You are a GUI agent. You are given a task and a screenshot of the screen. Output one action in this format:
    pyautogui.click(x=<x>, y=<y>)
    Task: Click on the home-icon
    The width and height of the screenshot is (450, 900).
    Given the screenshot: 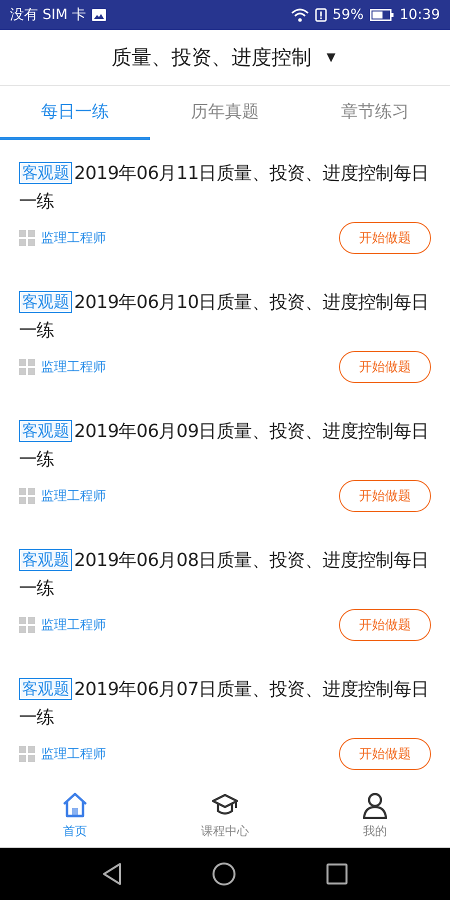 What is the action you would take?
    pyautogui.click(x=75, y=804)
    